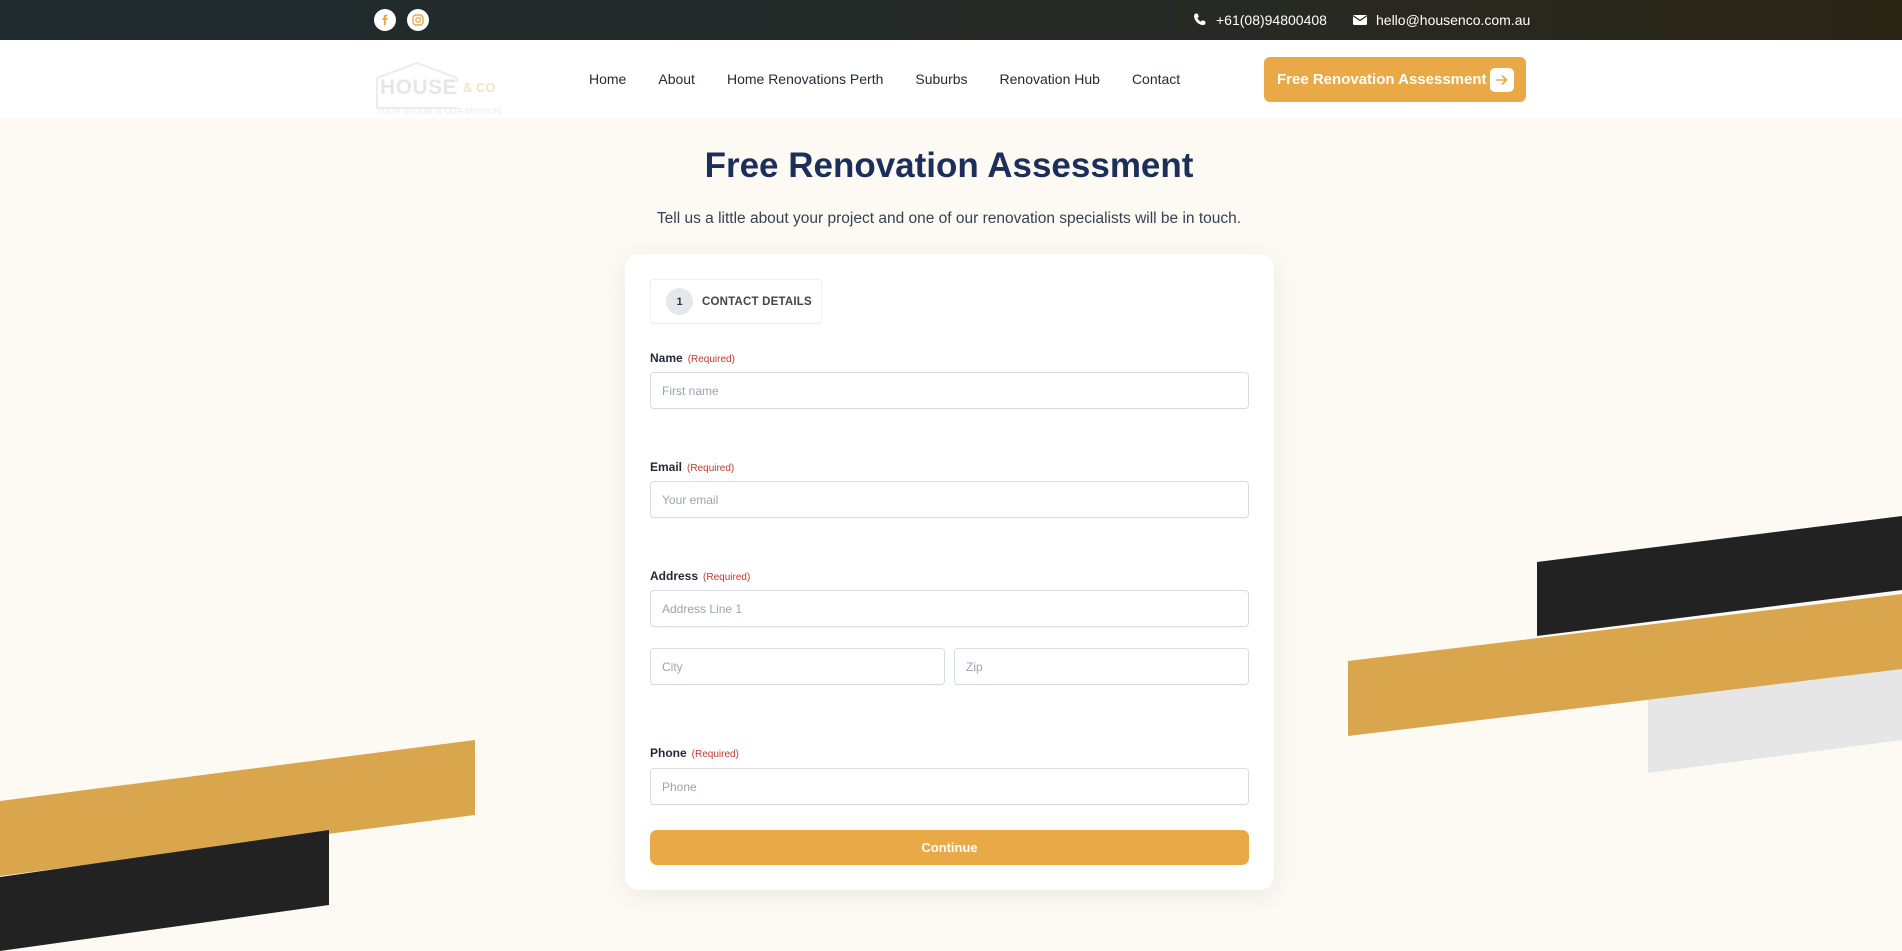 The image size is (1902, 951). Describe the element at coordinates (727, 577) in the screenshot. I see `address-required-marker: (Required)` at that location.